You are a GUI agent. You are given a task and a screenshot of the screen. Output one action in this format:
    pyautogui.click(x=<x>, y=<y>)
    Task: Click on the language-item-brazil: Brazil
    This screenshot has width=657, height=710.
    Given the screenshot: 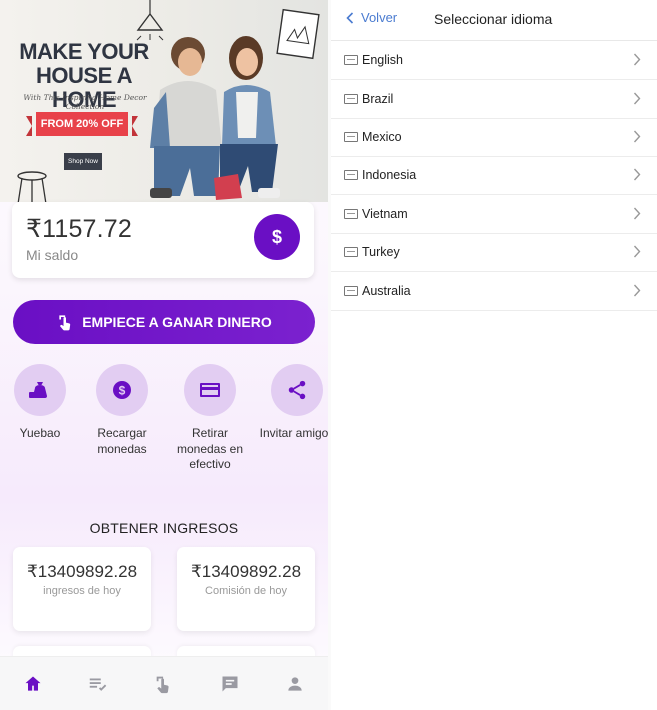 What is the action you would take?
    pyautogui.click(x=494, y=99)
    